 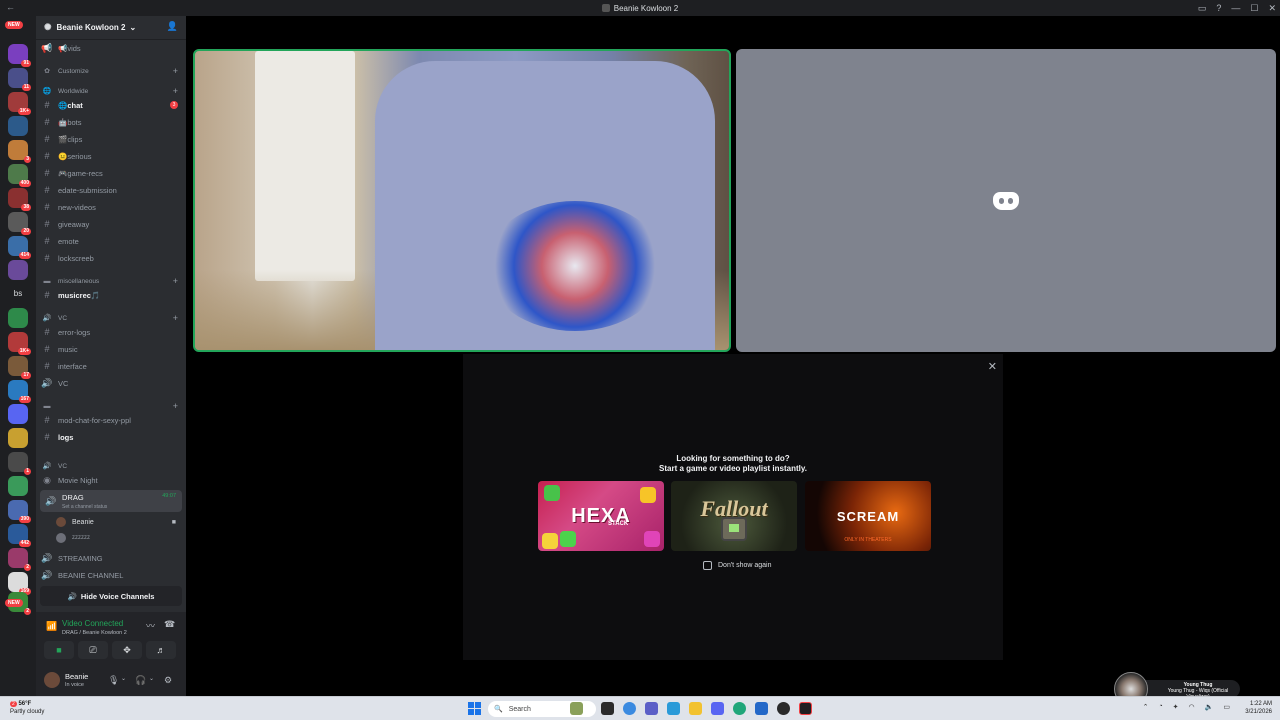 What do you see at coordinates (19, 535) in the screenshot?
I see `server-icon: 442` at bounding box center [19, 535].